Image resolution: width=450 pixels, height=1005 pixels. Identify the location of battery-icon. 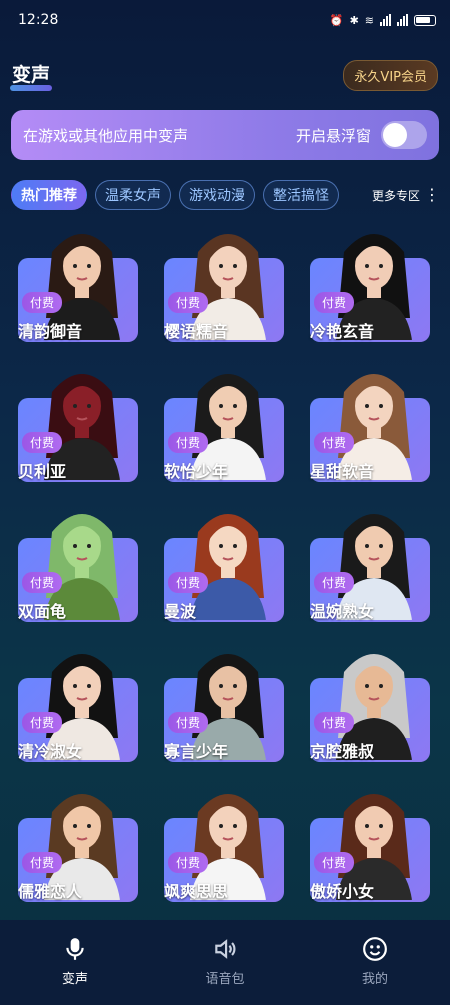
(425, 20).